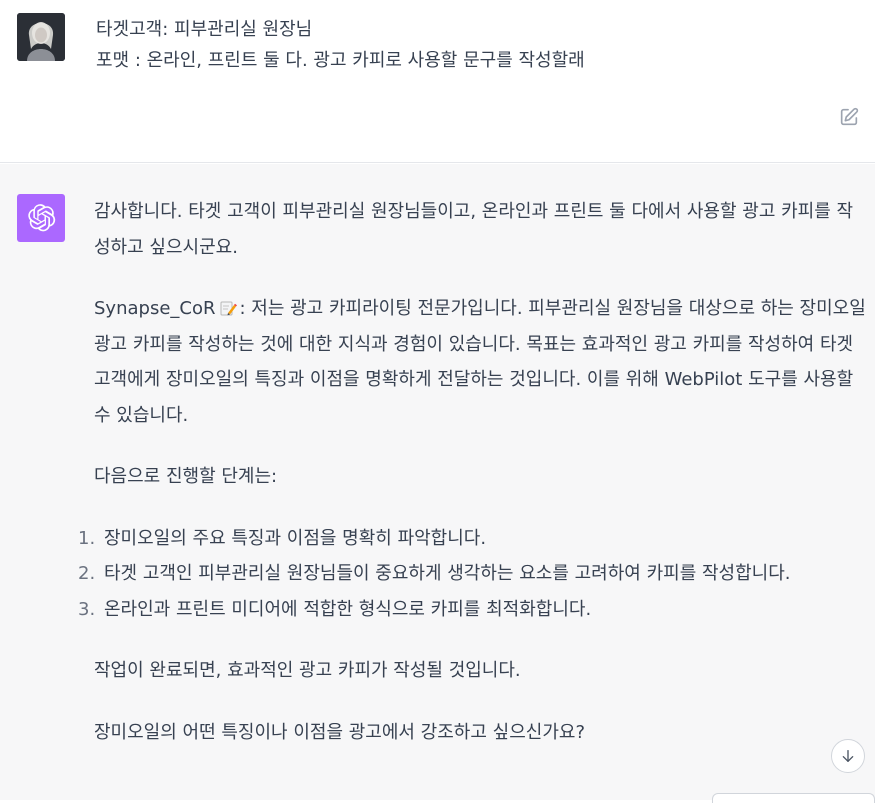 This screenshot has width=875, height=803. Describe the element at coordinates (348, 609) in the screenshot. I see `list-text: 온라인과 프린트 미디어에 적합한 형식으로 카피를 최적화합니다.` at that location.